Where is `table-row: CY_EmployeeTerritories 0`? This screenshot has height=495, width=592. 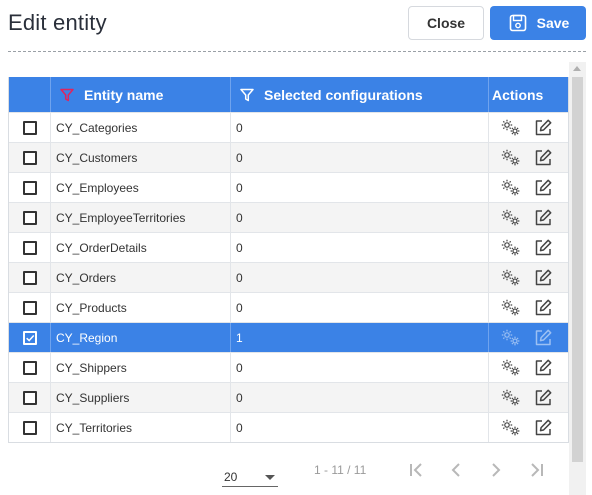 table-row: CY_EmployeeTerritories 0 is located at coordinates (288, 217).